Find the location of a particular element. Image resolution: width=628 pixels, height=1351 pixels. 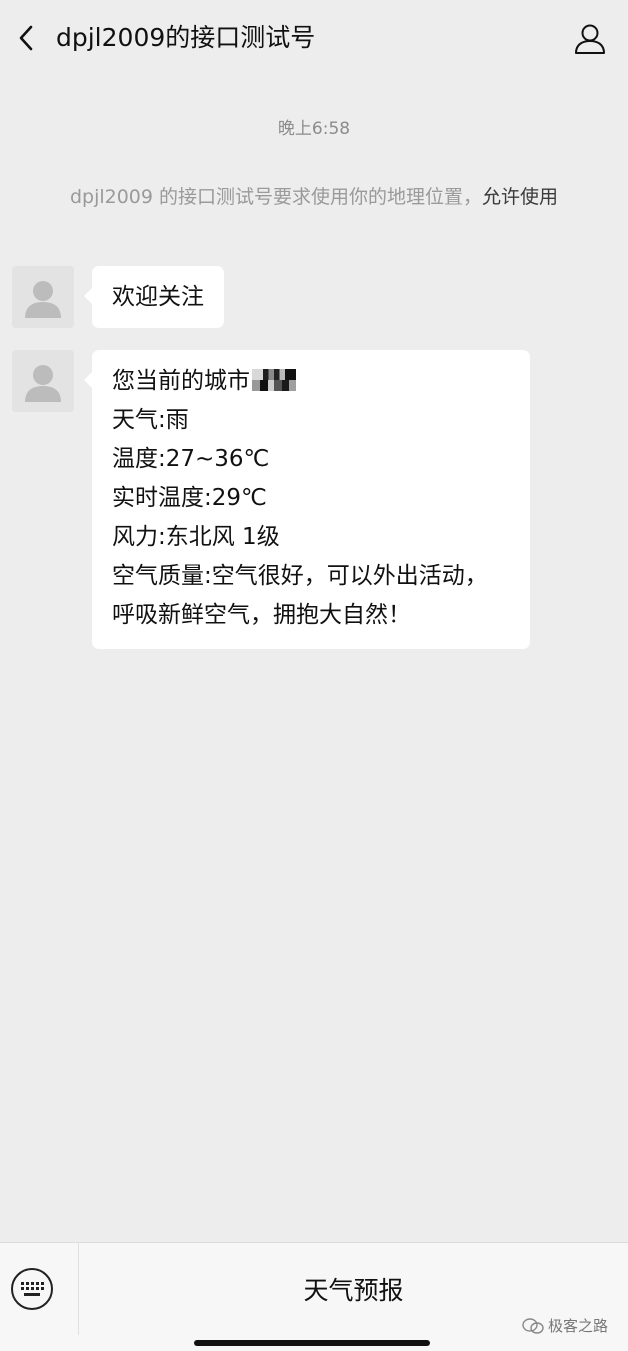

current-temperature-line: 实时温度:29℃ is located at coordinates (189, 498).